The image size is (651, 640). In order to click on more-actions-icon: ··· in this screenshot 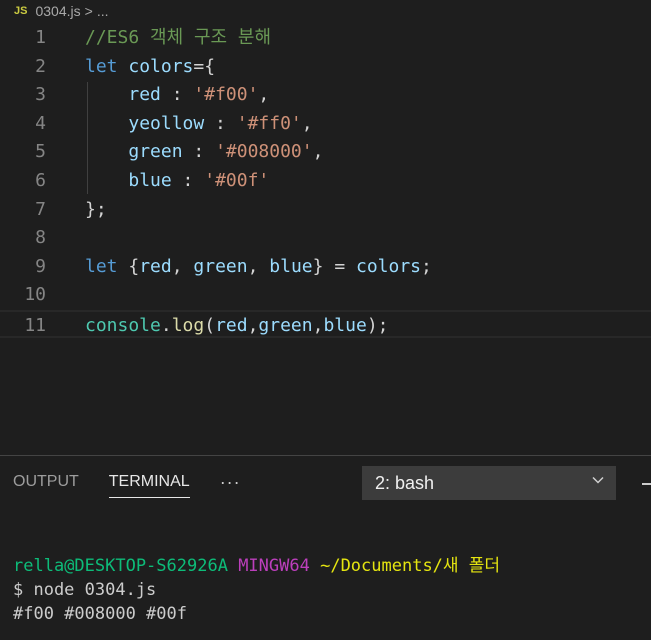, I will do `click(230, 482)`.